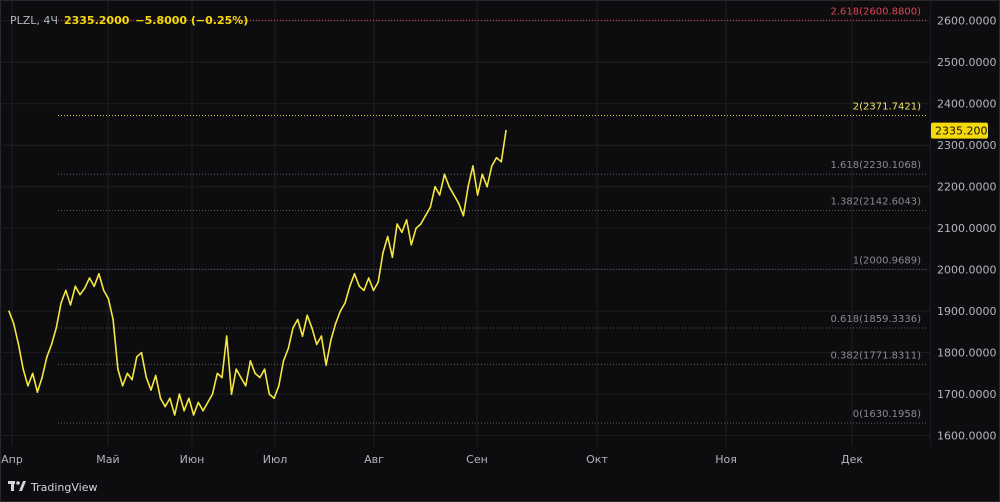 This screenshot has width=1000, height=502. I want to click on x-tick-label: Сен, so click(477, 459).